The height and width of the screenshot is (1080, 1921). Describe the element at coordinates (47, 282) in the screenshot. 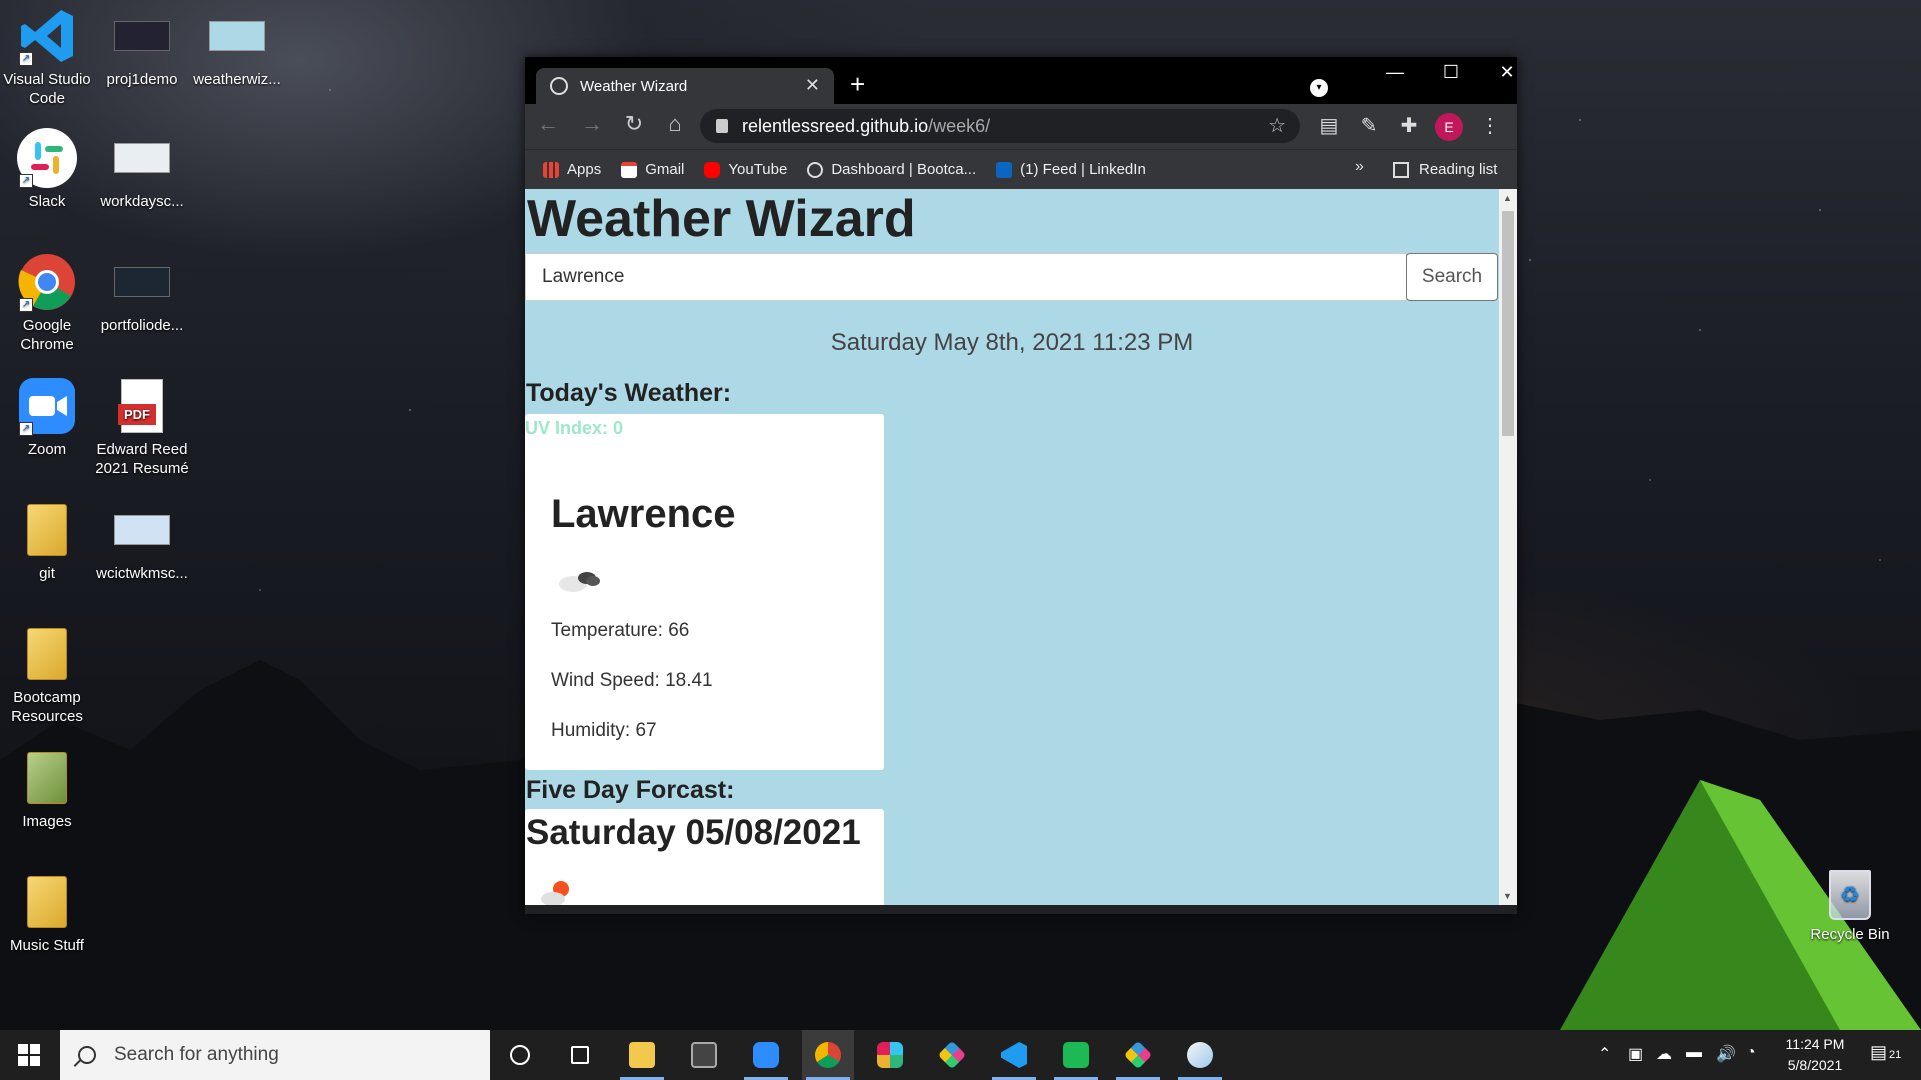

I see `chrome-icon: ↗` at that location.